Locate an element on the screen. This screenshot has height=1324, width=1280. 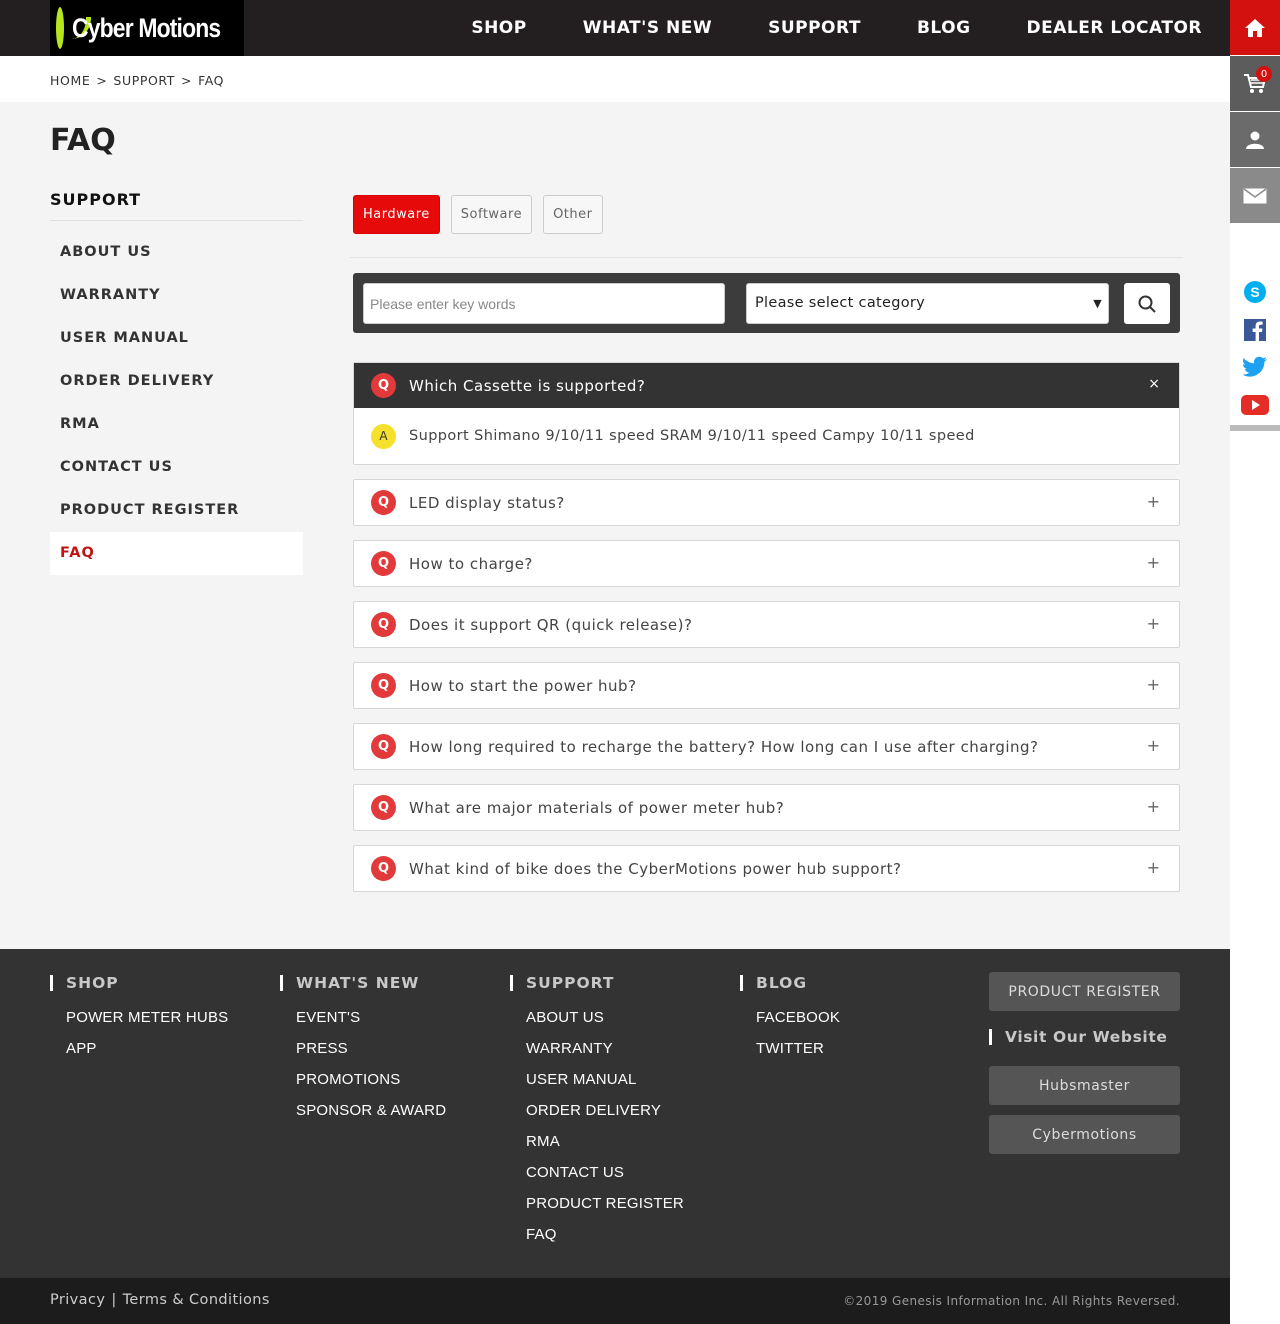
faq-question-row: Q How to start the power hub? + is located at coordinates (766, 685).